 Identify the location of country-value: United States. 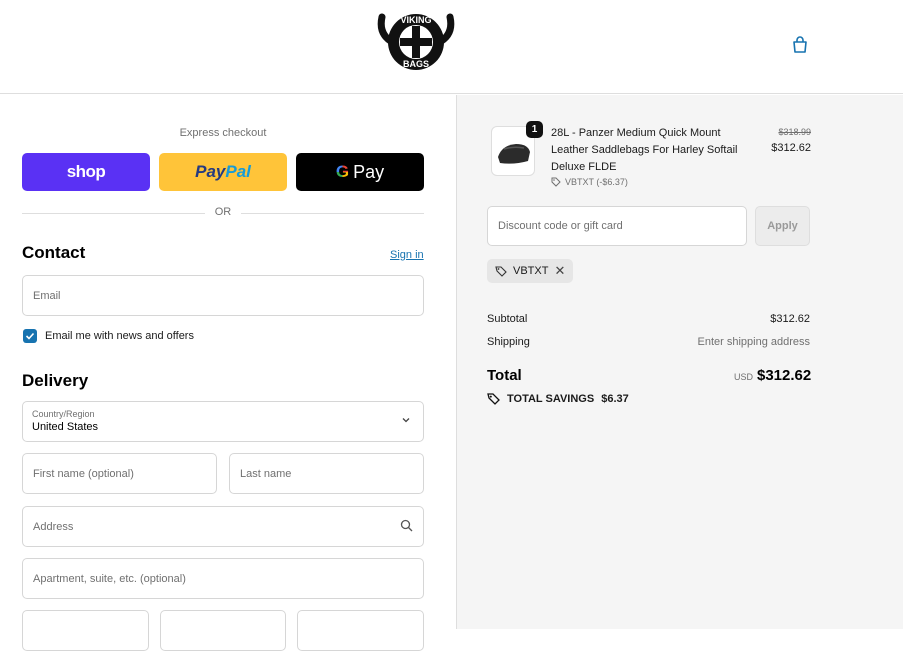
(65, 427).